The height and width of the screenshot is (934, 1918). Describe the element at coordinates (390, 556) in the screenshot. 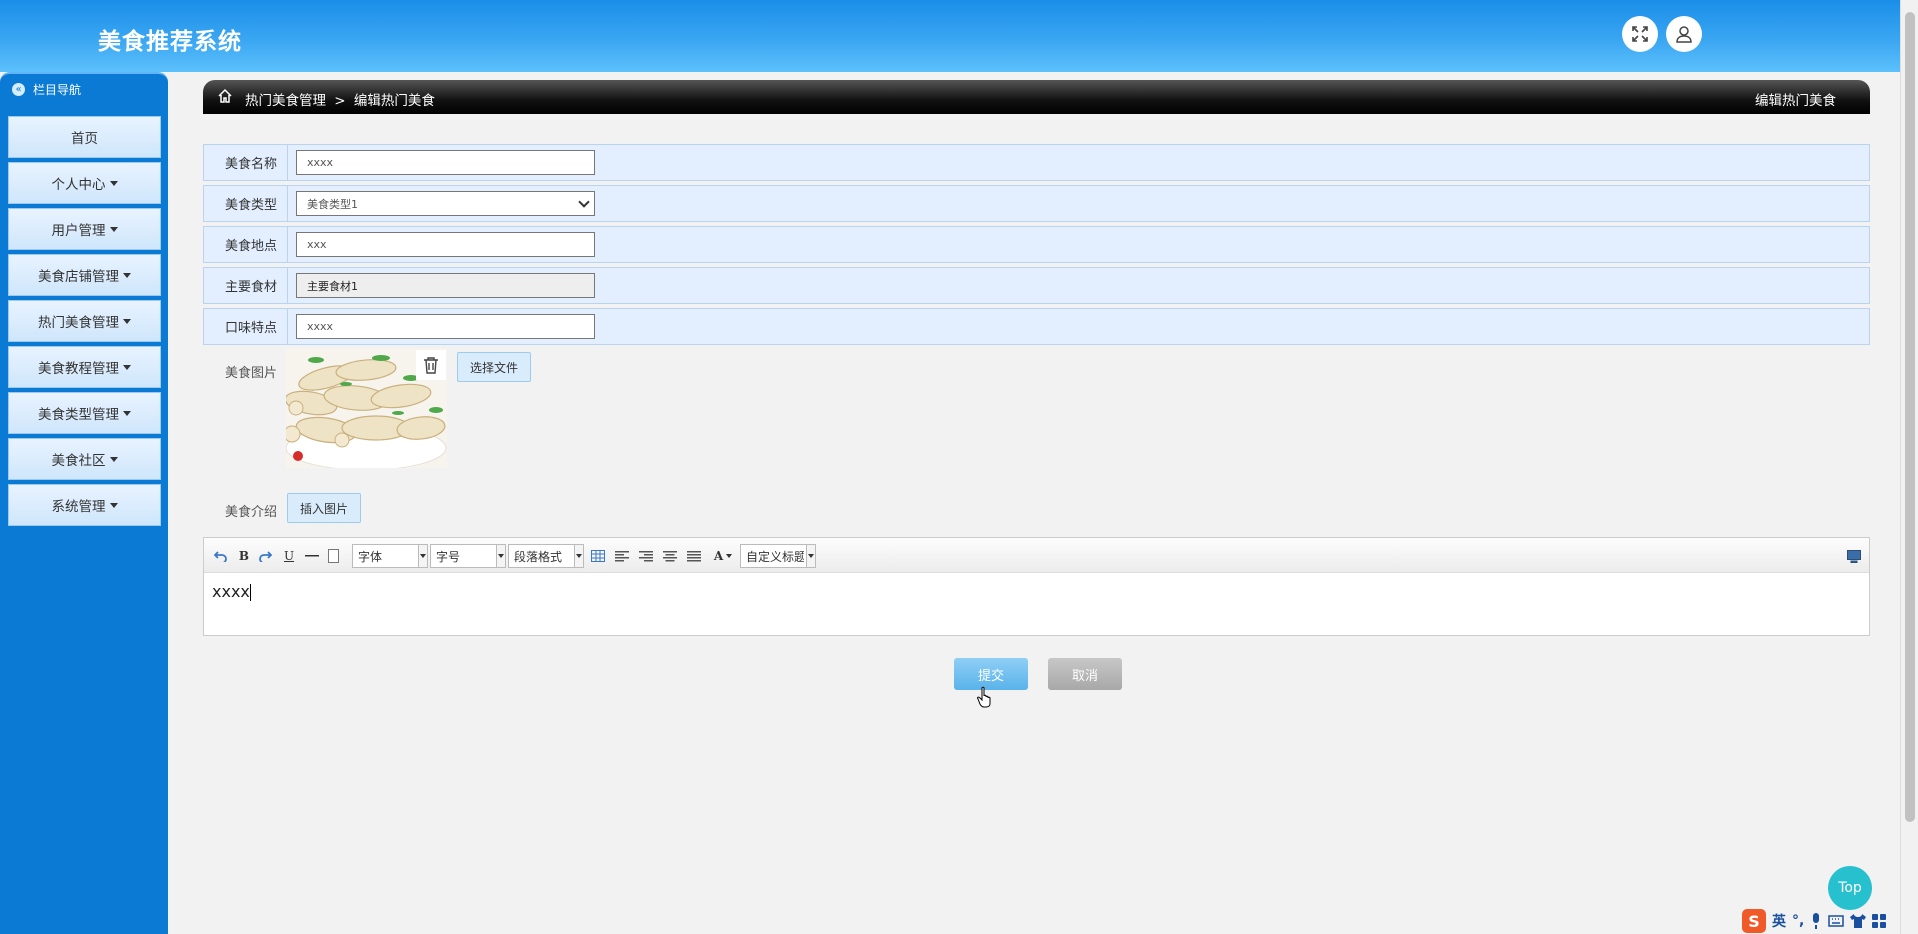

I see `font-family-select: 字体` at that location.